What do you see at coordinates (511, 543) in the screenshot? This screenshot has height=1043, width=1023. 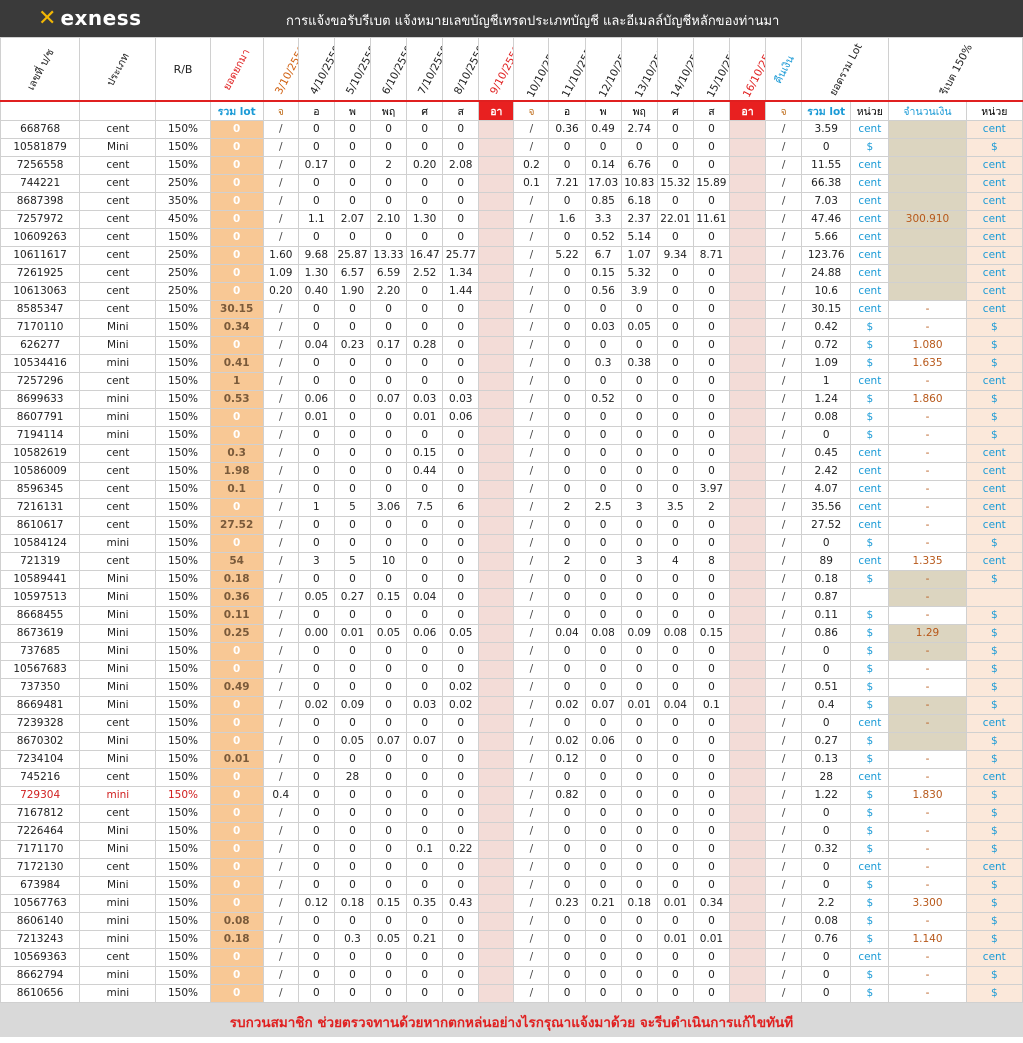 I see `table-row: 10584124 mini 150% 0/0 0 0 0 0/0 0 0 0 0/0 $ - $` at bounding box center [511, 543].